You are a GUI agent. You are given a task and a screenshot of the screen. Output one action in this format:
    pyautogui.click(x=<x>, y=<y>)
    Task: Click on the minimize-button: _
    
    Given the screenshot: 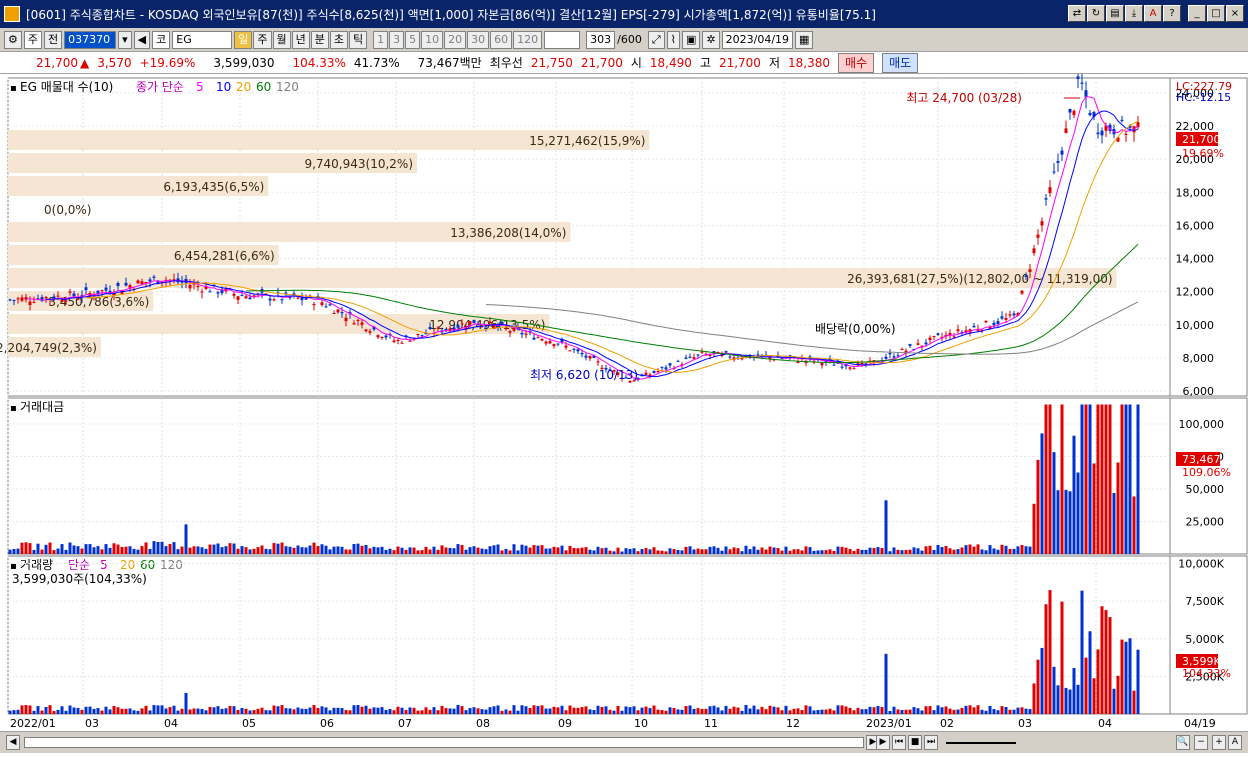 What is the action you would take?
    pyautogui.click(x=1197, y=13)
    